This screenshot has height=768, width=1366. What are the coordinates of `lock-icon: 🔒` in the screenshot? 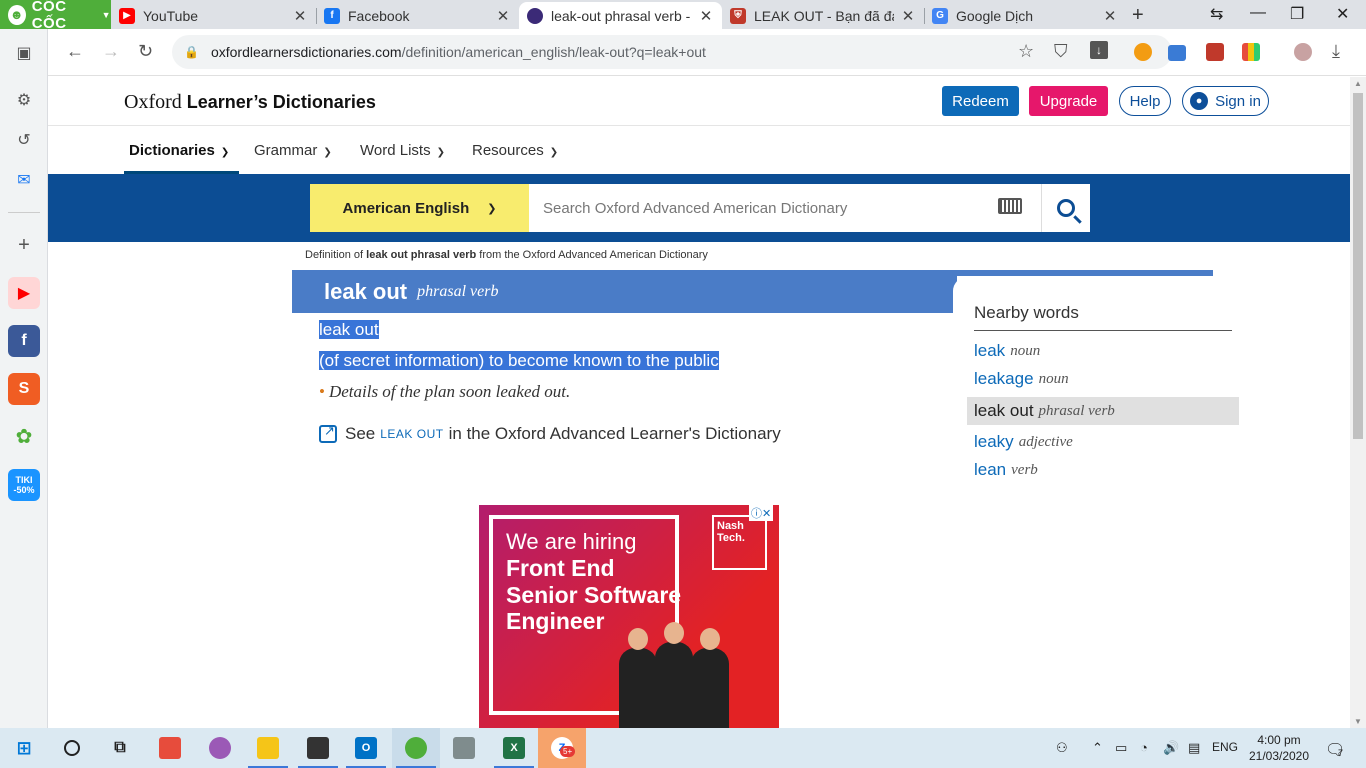 It's located at (191, 52).